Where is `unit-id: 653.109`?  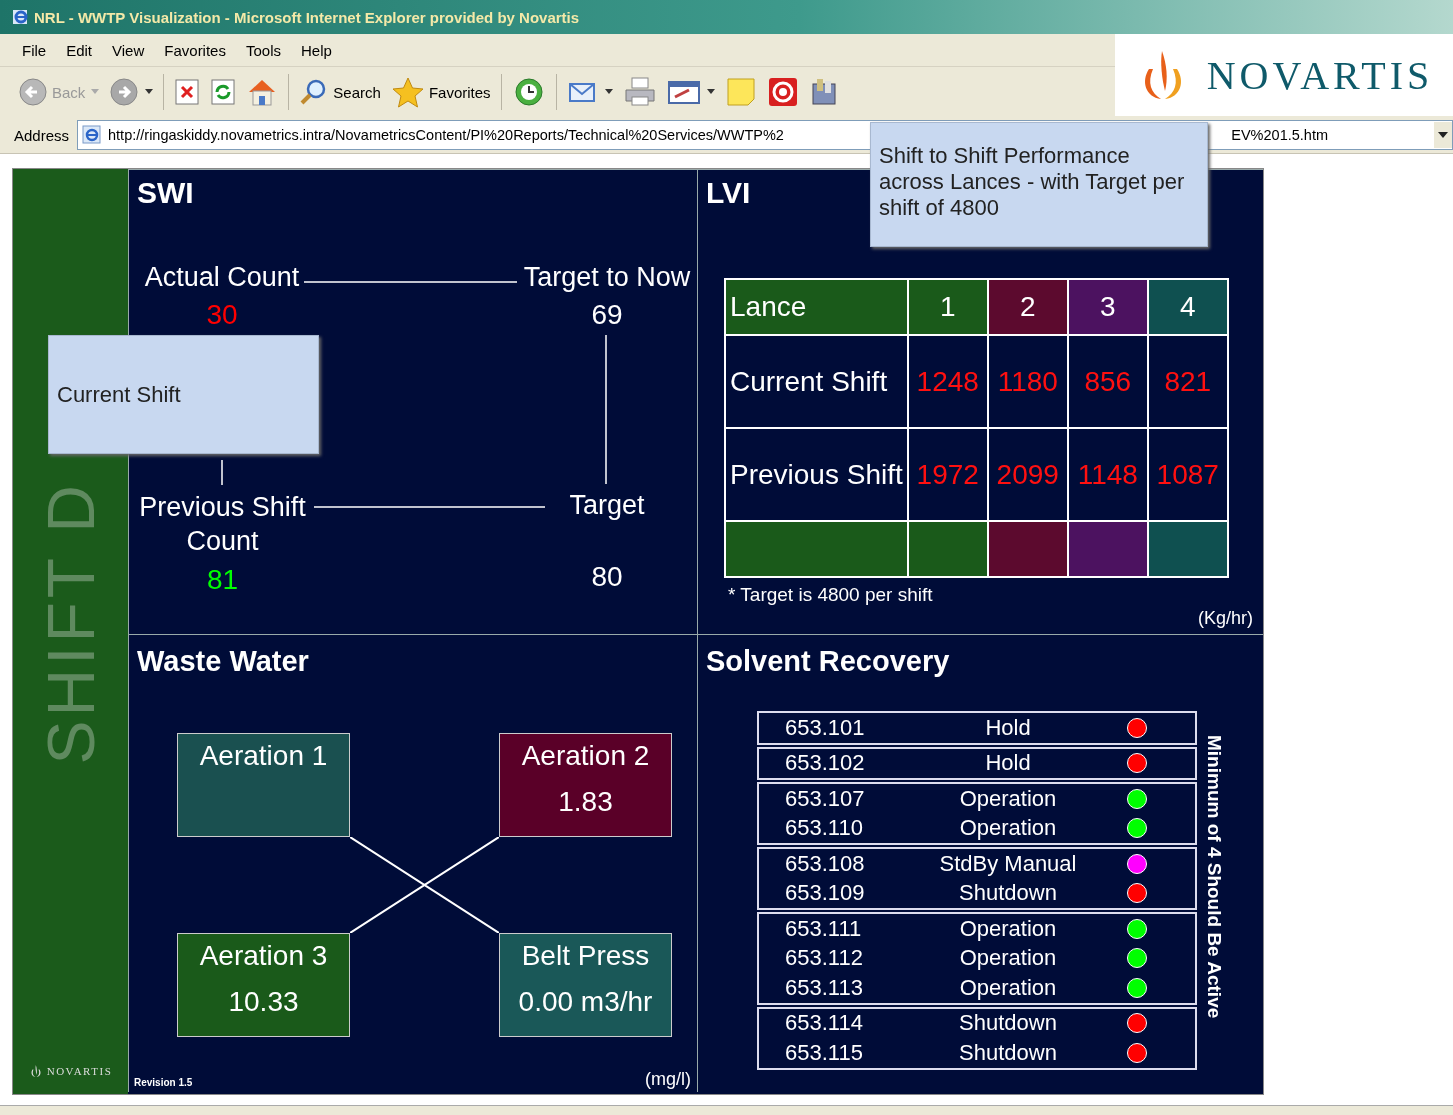
unit-id: 653.109 is located at coordinates (825, 893).